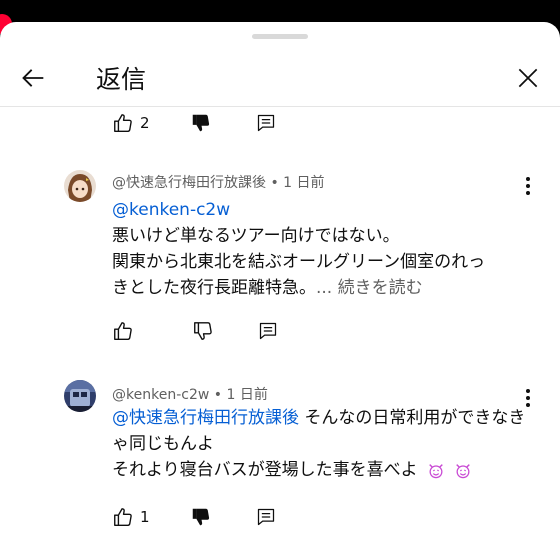 The image size is (560, 560). Describe the element at coordinates (280, 76) in the screenshot. I see `sheet-header: 返信` at that location.